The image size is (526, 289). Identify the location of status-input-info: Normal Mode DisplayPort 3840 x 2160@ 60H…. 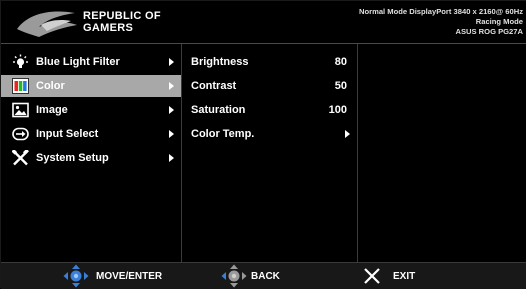
(441, 11).